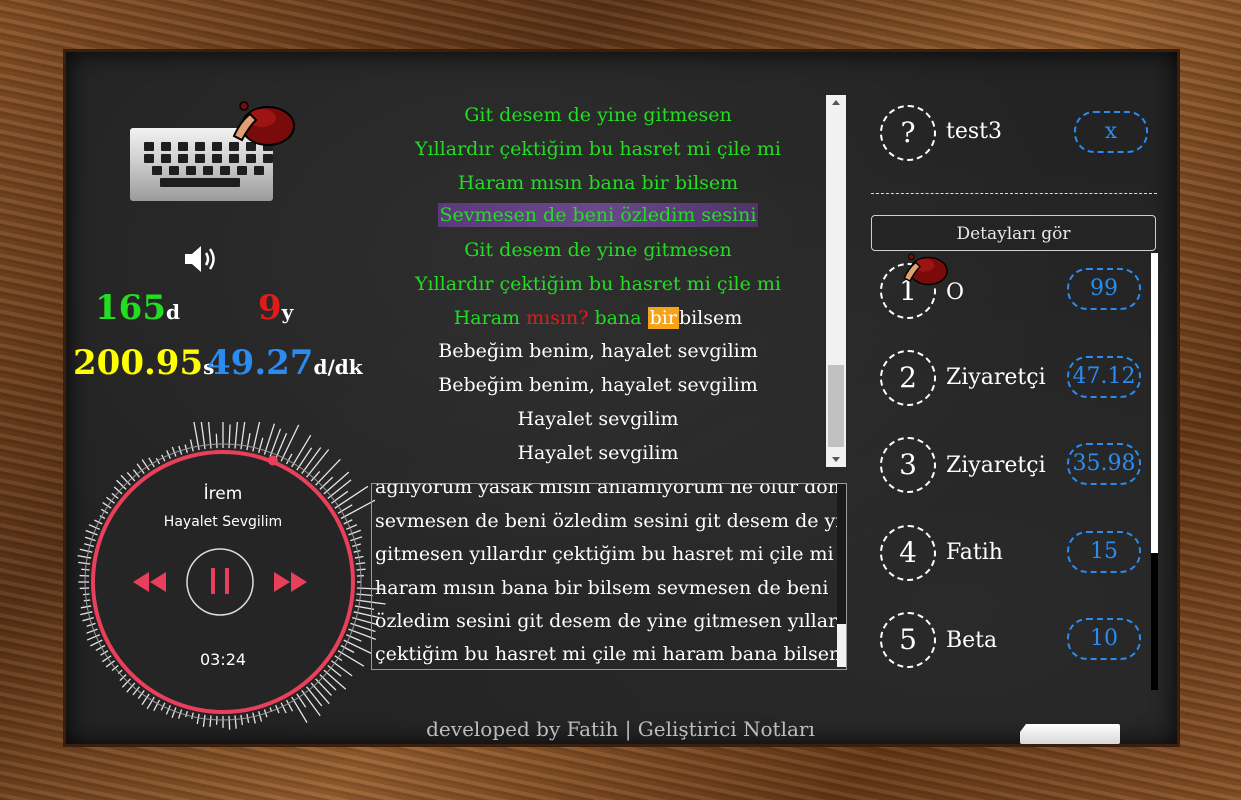 This screenshot has width=1241, height=800. What do you see at coordinates (200, 182) in the screenshot?
I see `keyboard-spacebar` at bounding box center [200, 182].